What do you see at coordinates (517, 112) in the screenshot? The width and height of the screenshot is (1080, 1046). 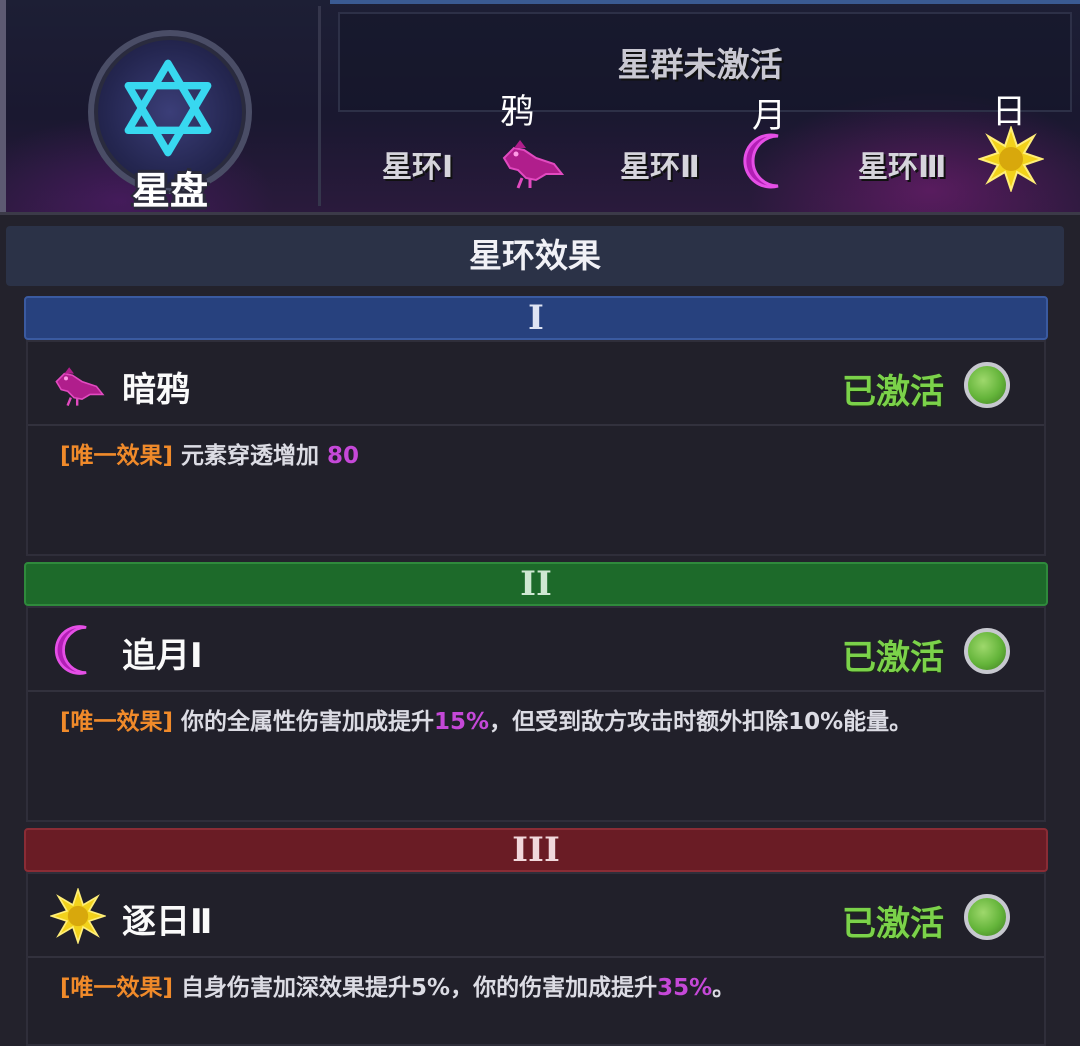 I see `ring-1-caption: 鸦` at bounding box center [517, 112].